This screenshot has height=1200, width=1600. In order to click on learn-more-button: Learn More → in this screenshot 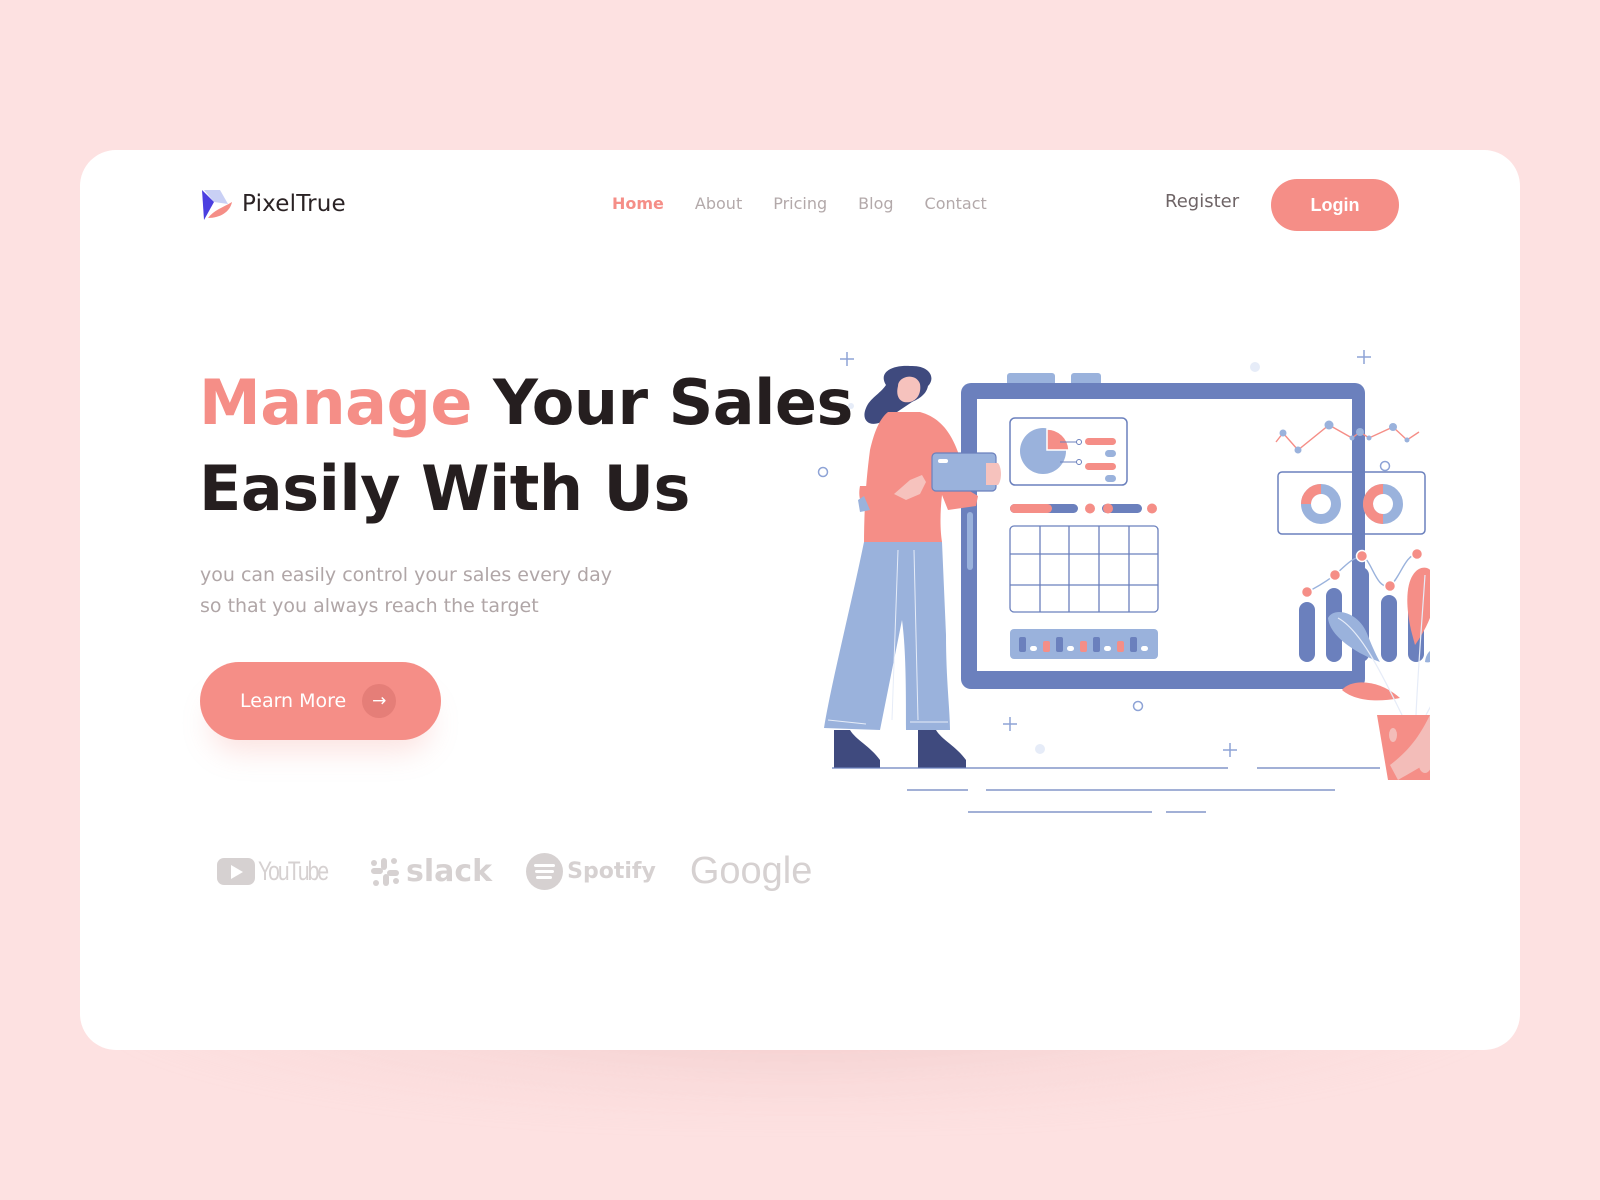, I will do `click(320, 701)`.